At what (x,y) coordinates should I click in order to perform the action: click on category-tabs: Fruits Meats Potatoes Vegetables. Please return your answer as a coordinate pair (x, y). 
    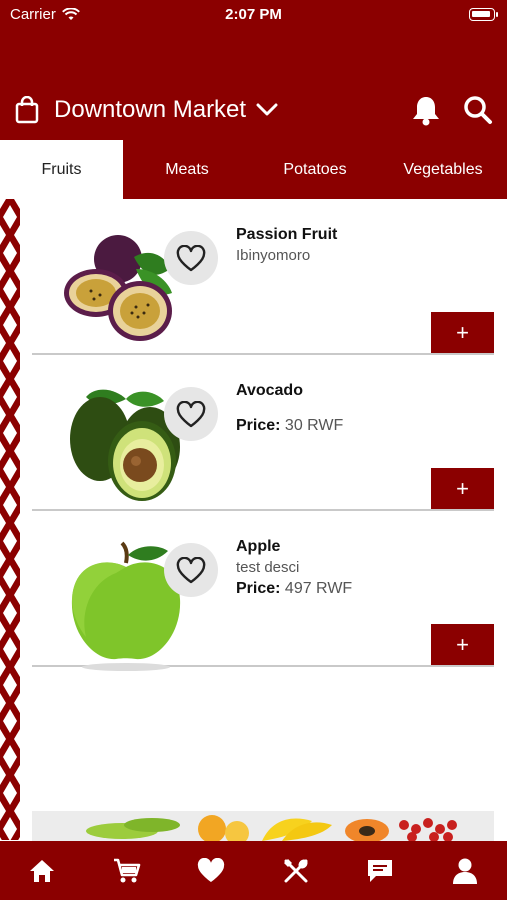
    Looking at the image, I should click on (253, 169).